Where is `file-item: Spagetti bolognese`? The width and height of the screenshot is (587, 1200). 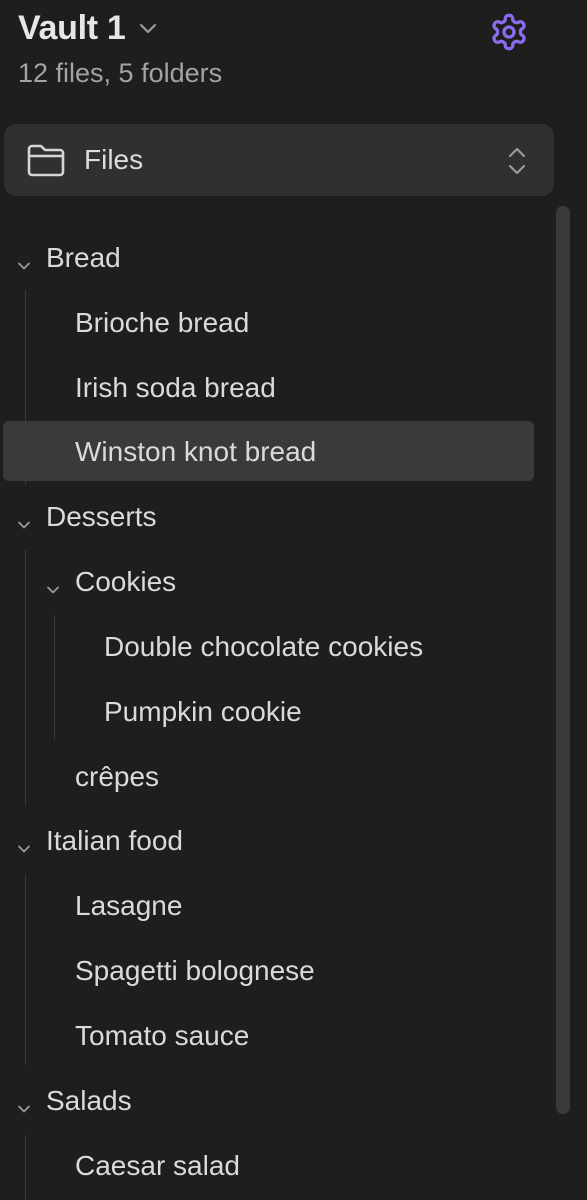
file-item: Spagetti bolognese is located at coordinates (269, 970).